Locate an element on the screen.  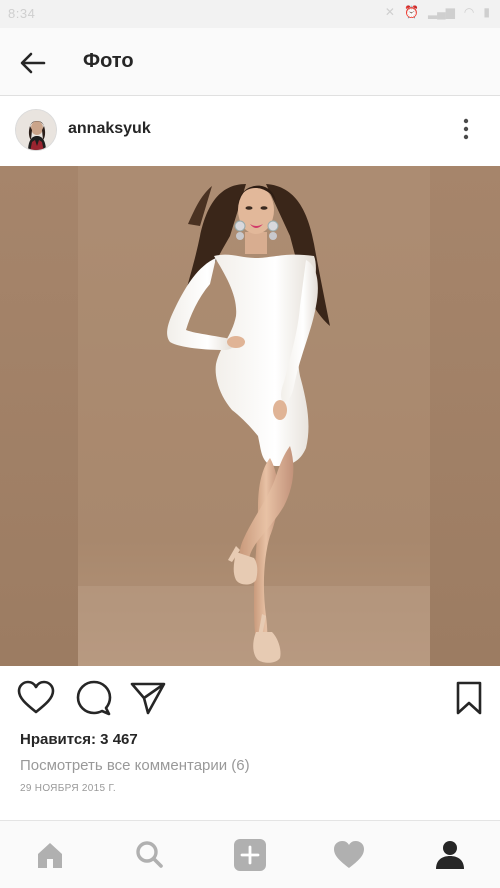
status-icons: ✕ ⏰ ▂▄▆ ◠ ▮ is located at coordinates (437, 12).